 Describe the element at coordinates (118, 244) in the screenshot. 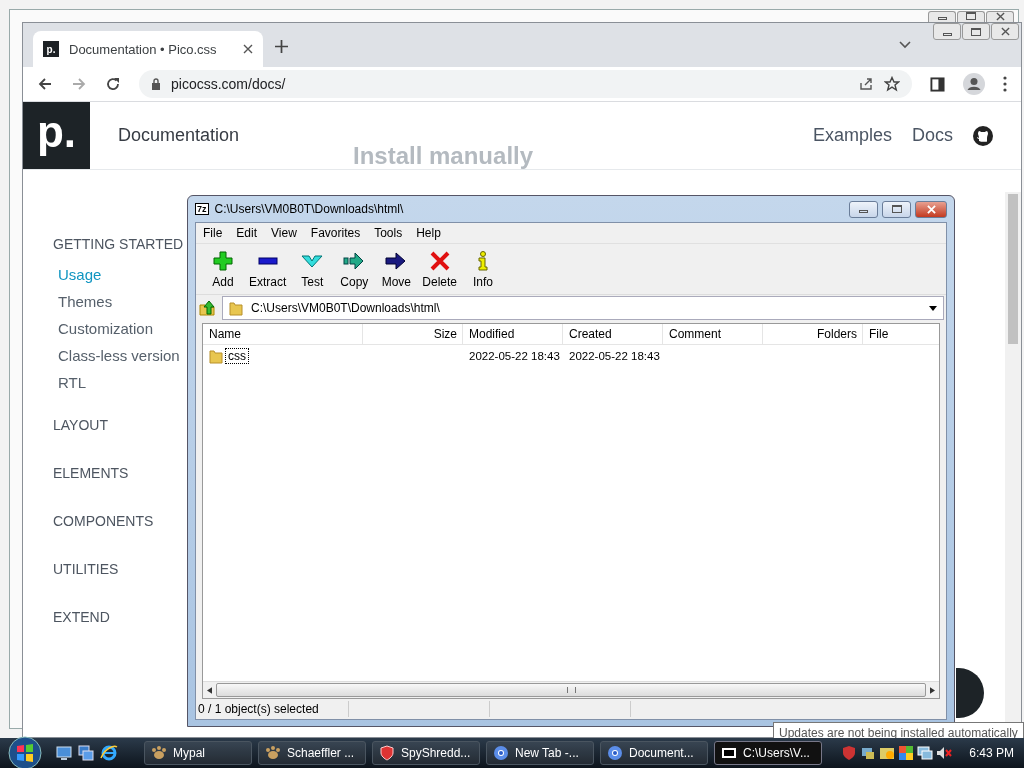

I see `sidebar-section: GETTING STARTED` at that location.